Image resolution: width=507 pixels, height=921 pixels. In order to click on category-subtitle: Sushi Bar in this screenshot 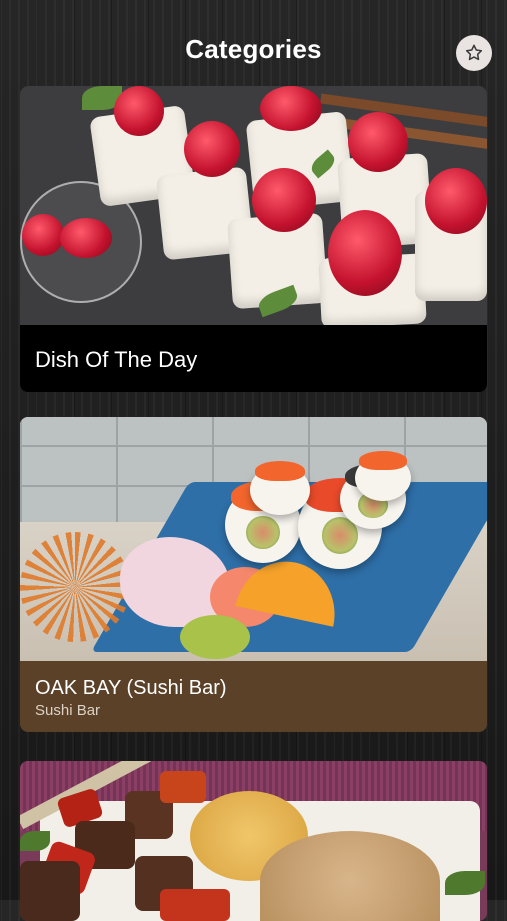, I will do `click(68, 710)`.